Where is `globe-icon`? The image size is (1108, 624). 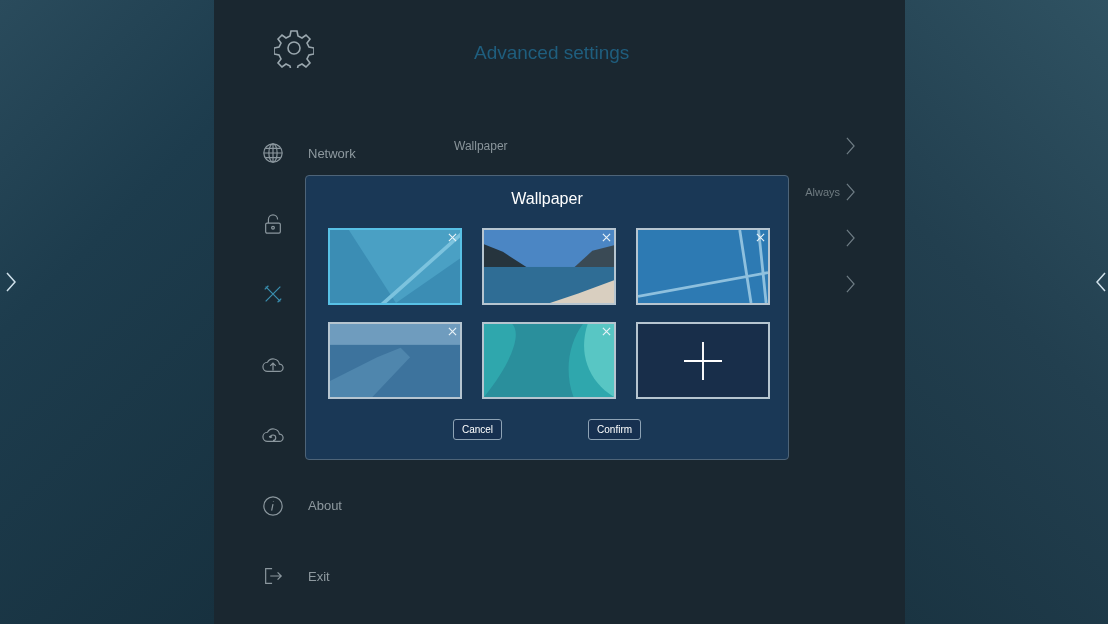 globe-icon is located at coordinates (273, 153).